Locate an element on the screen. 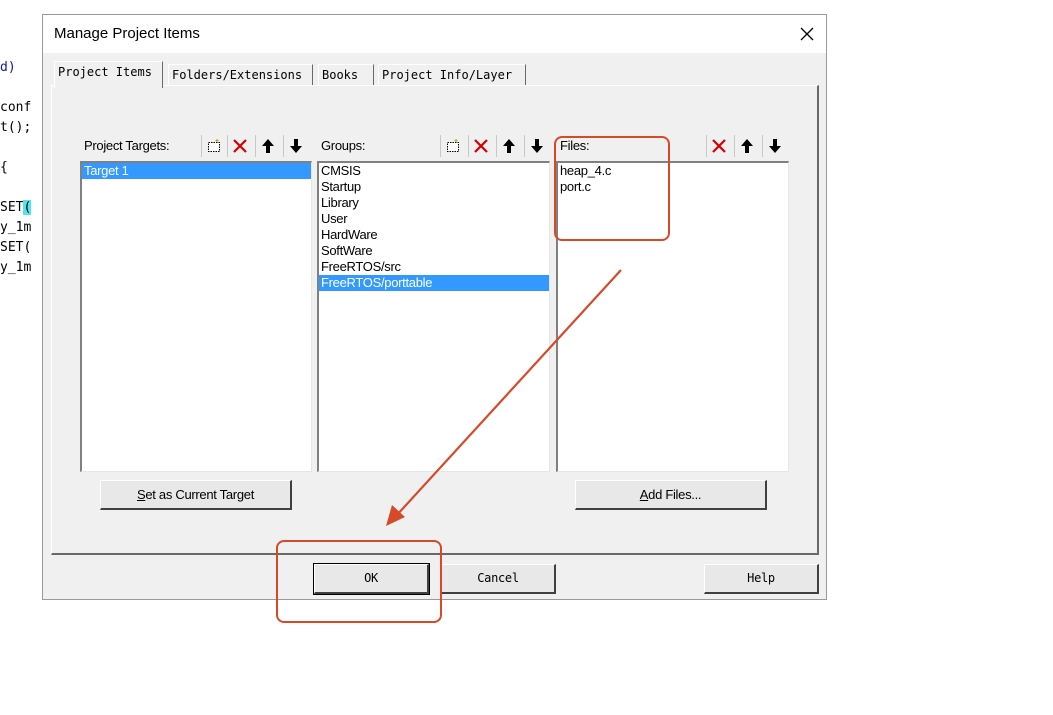 The width and height of the screenshot is (1053, 715). tab-project-items: Project Items is located at coordinates (108, 74).